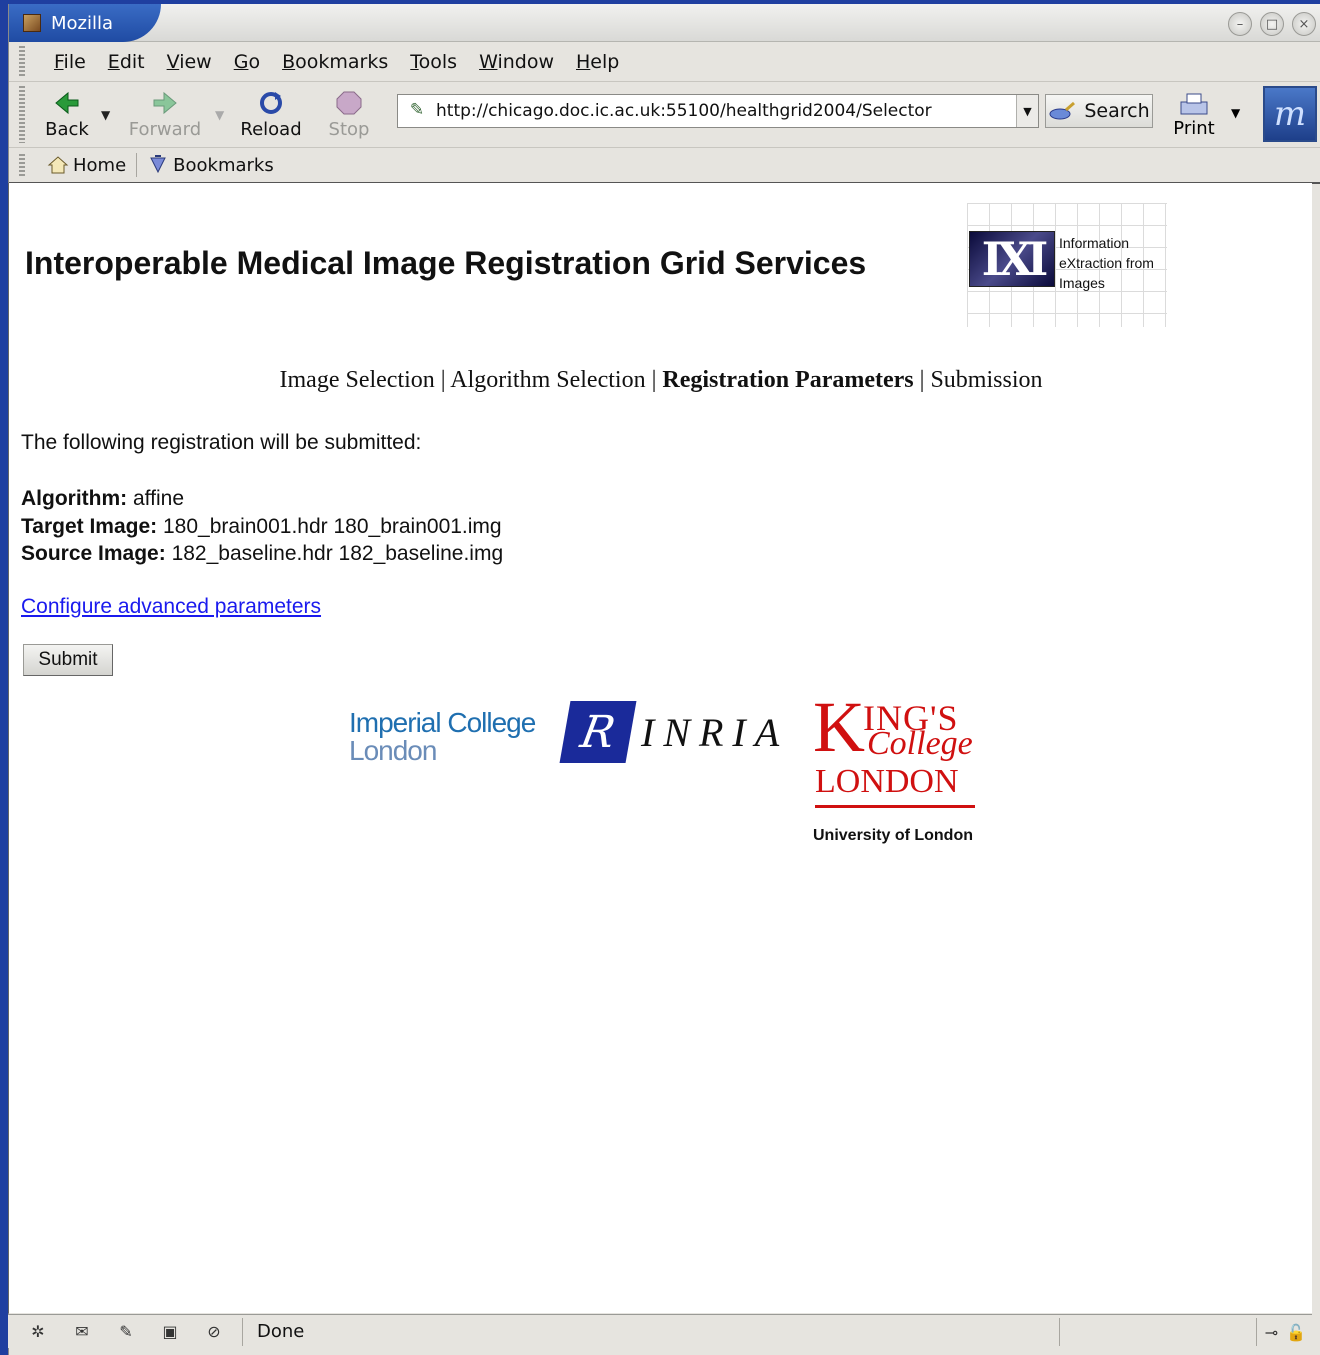 This screenshot has width=1320, height=1355. What do you see at coordinates (170, 1332) in the screenshot?
I see `address-book-icon: ▣` at bounding box center [170, 1332].